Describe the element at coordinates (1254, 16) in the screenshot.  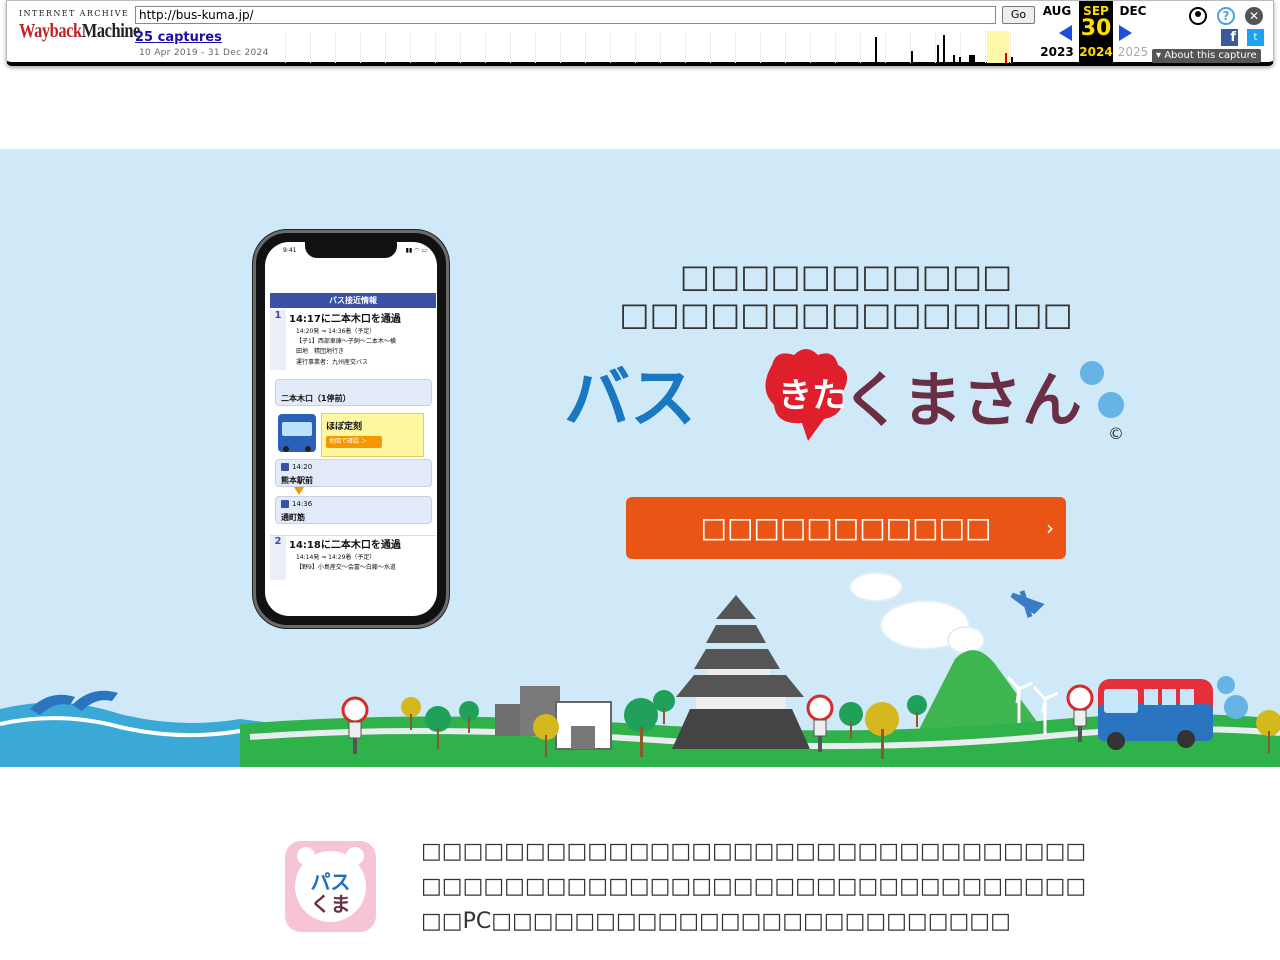
I see `close-icon: ✕` at that location.